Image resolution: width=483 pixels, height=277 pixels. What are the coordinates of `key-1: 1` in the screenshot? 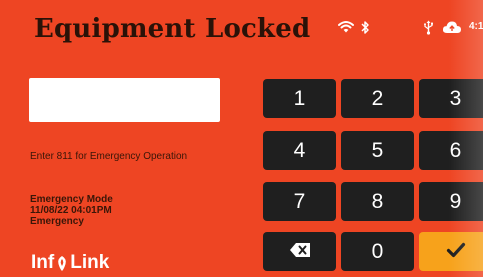 It's located at (299, 98).